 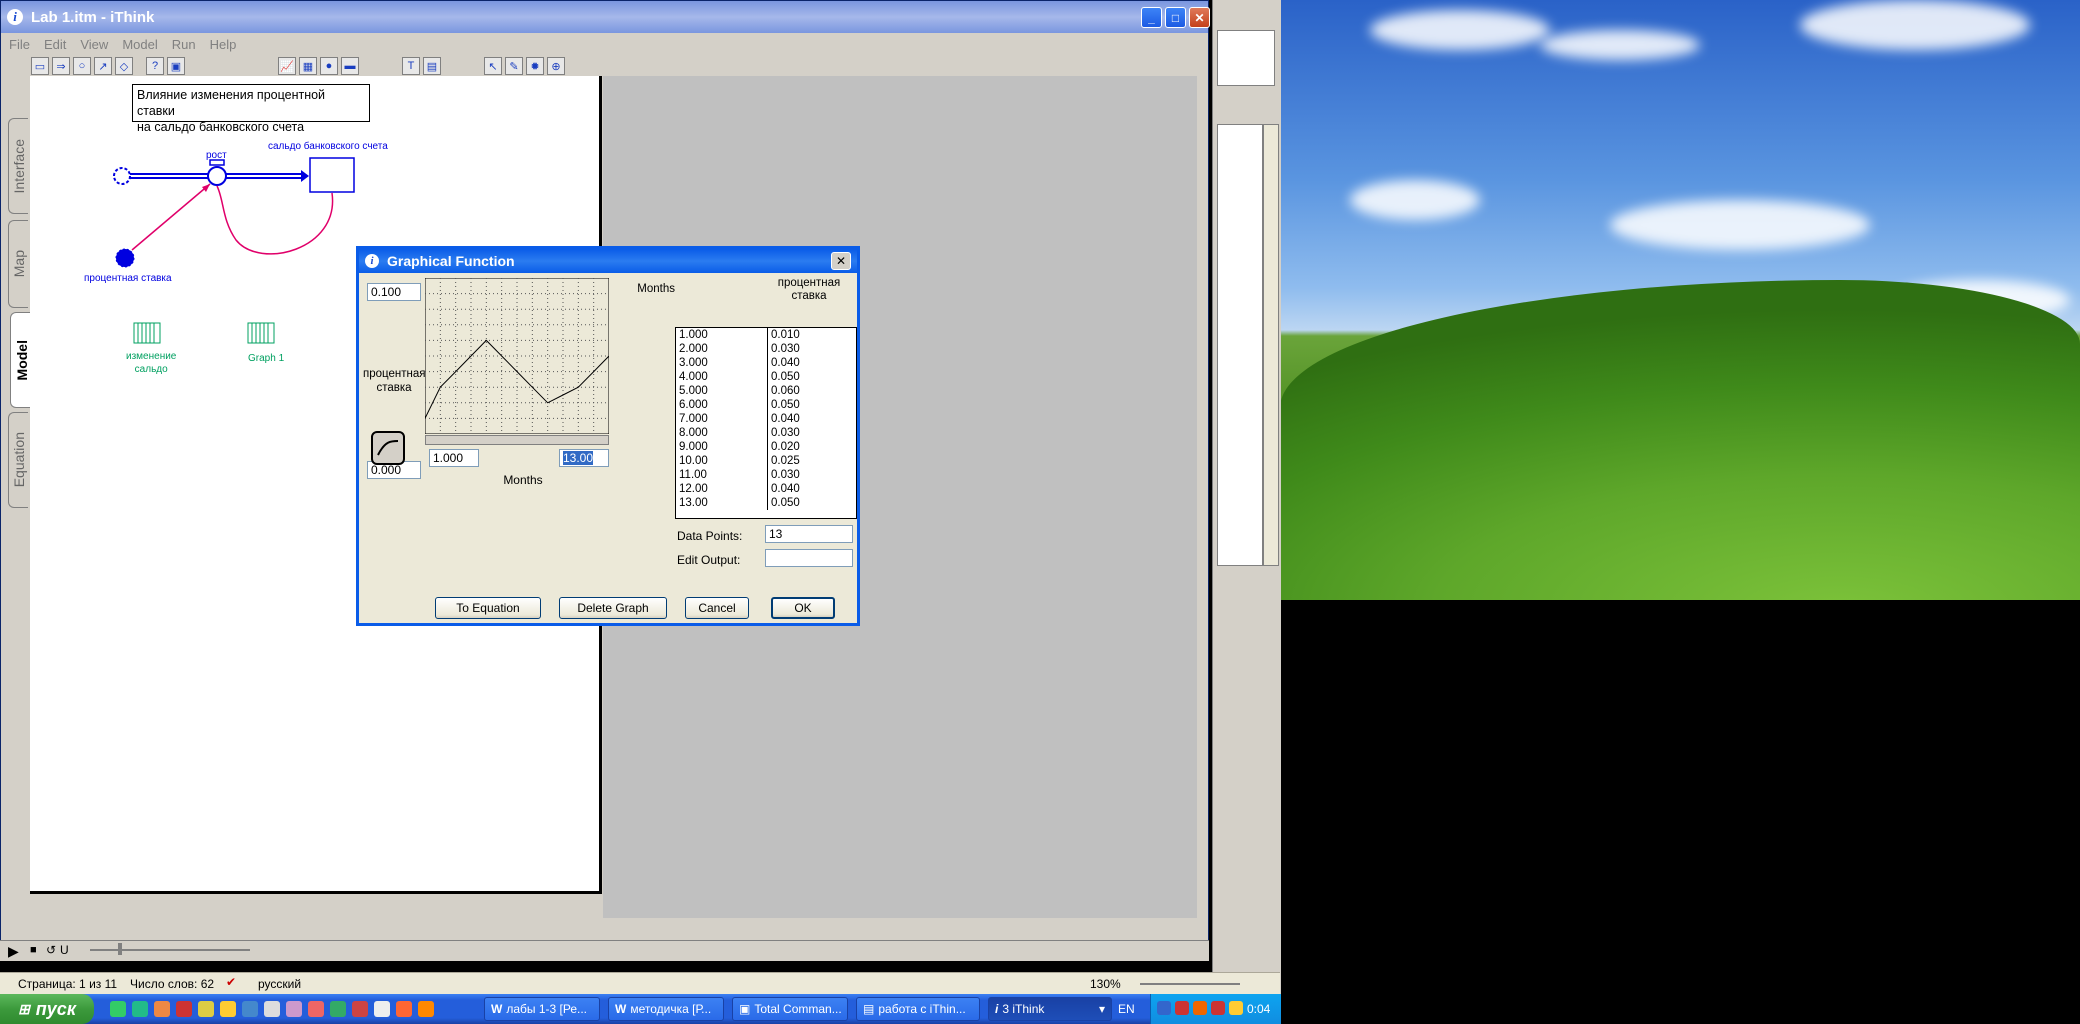 What do you see at coordinates (493, 66) in the screenshot?
I see `pointer-tool-icon: ↖` at bounding box center [493, 66].